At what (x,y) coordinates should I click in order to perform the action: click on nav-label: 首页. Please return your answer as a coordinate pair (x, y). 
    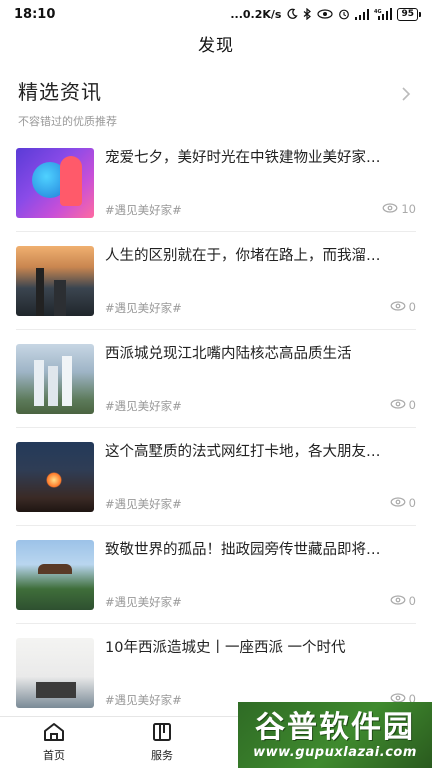
    Looking at the image, I should click on (54, 755).